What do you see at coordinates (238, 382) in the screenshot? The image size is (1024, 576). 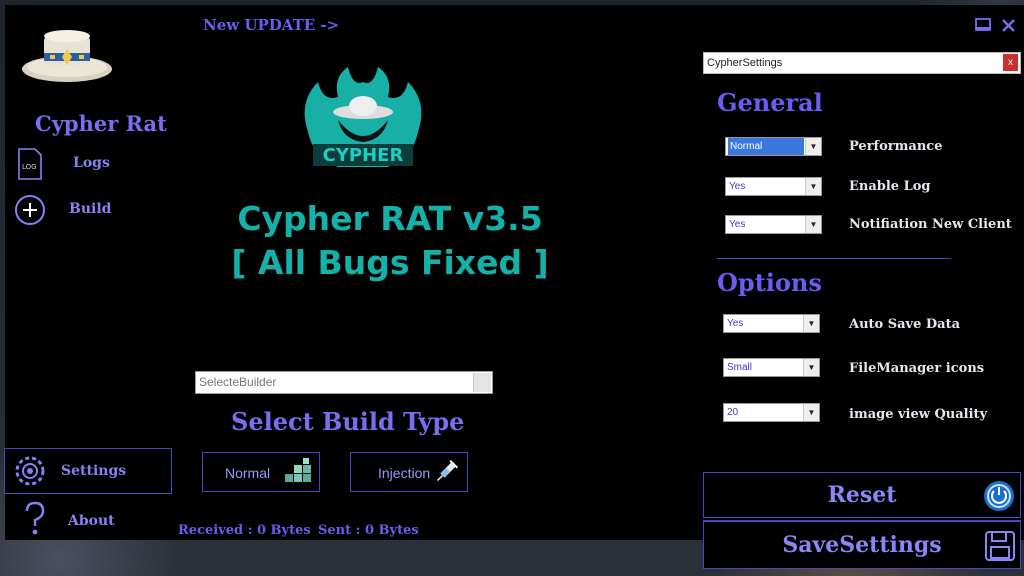 I see `builder-select-value: SelecteBuilder` at bounding box center [238, 382].